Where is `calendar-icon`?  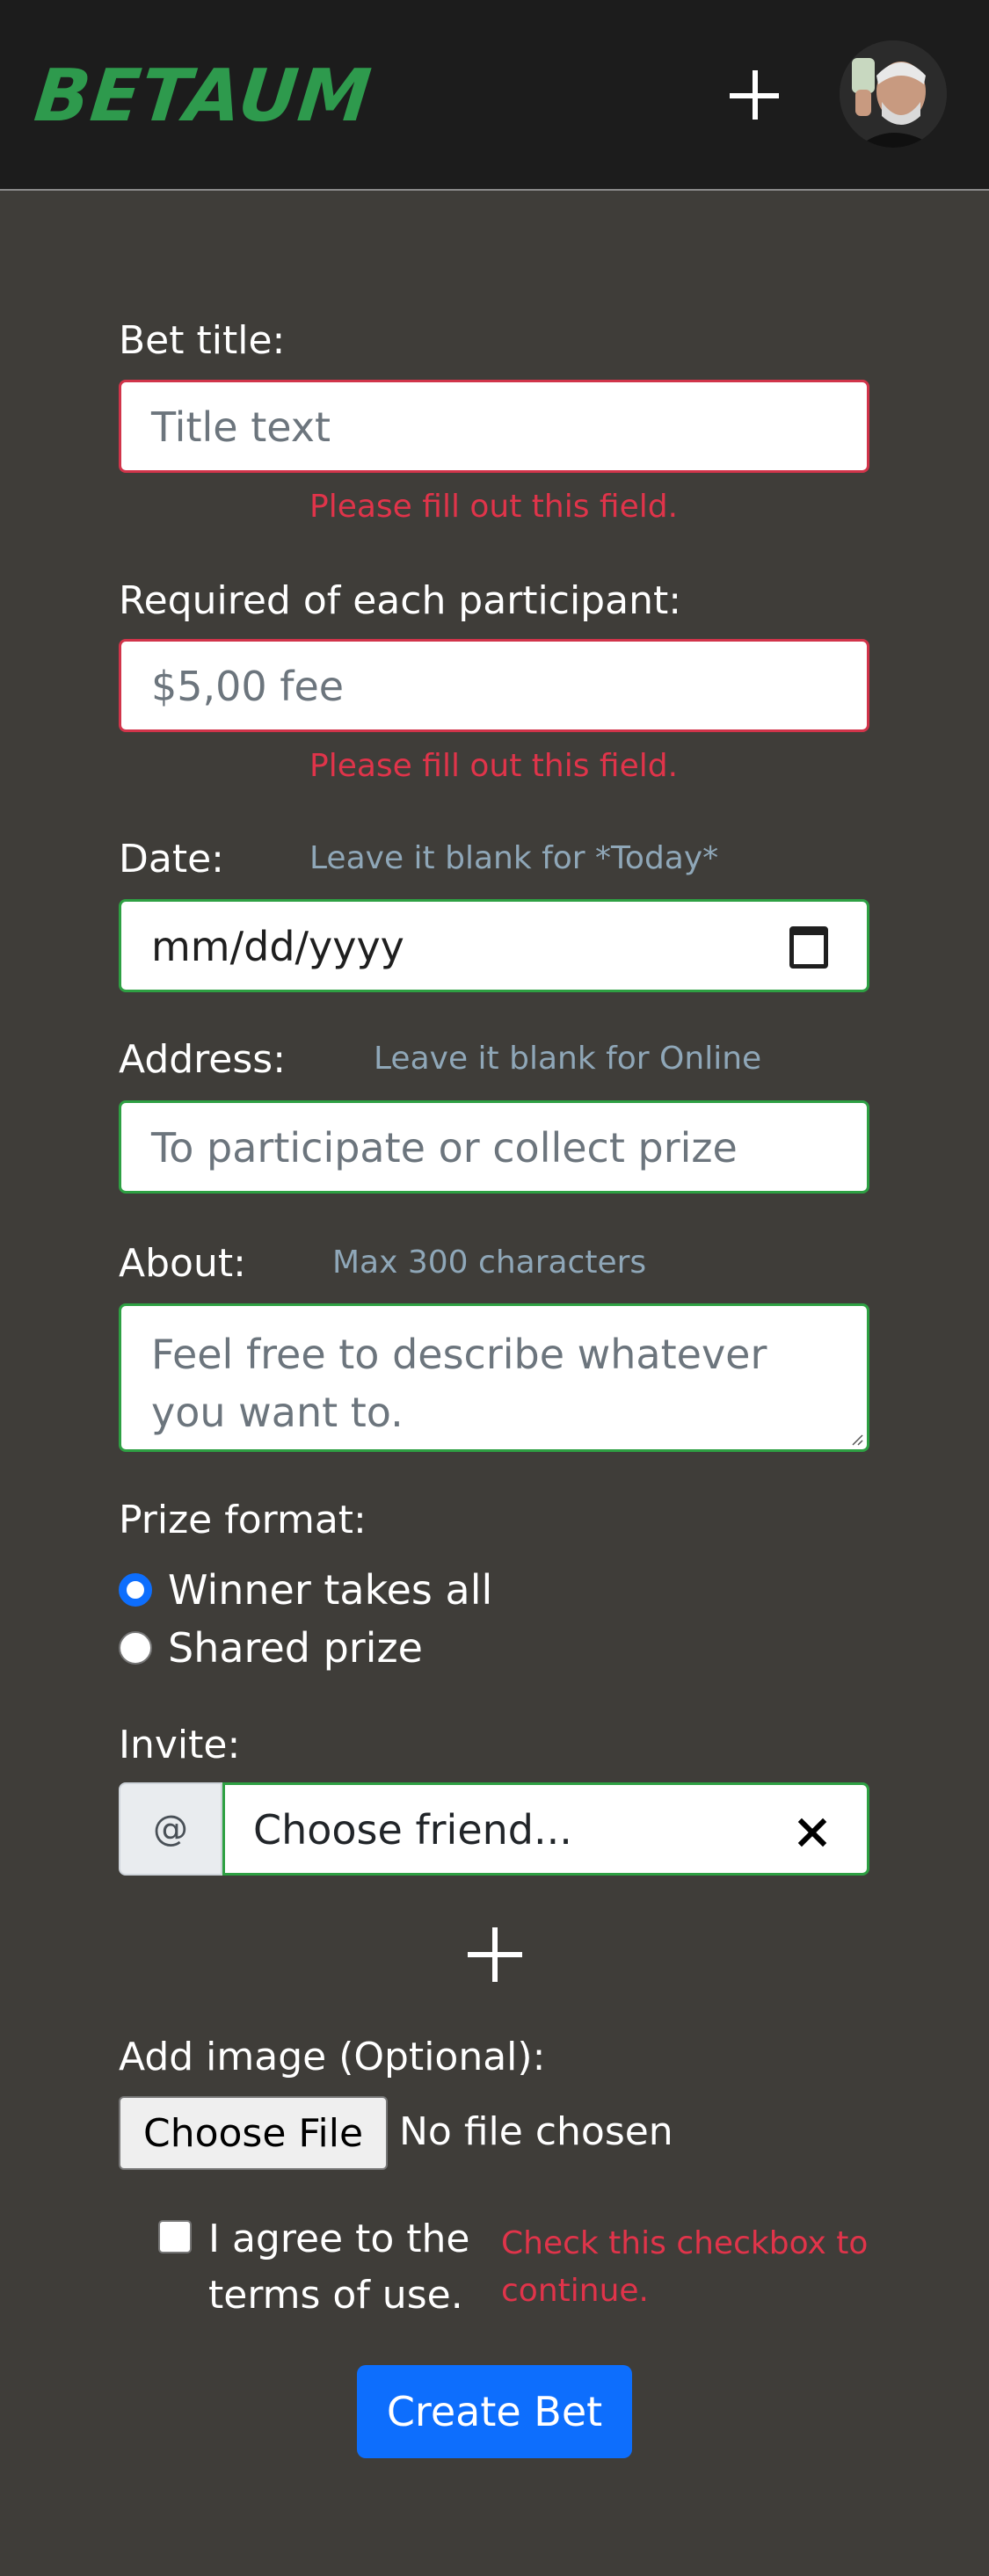 calendar-icon is located at coordinates (808, 947).